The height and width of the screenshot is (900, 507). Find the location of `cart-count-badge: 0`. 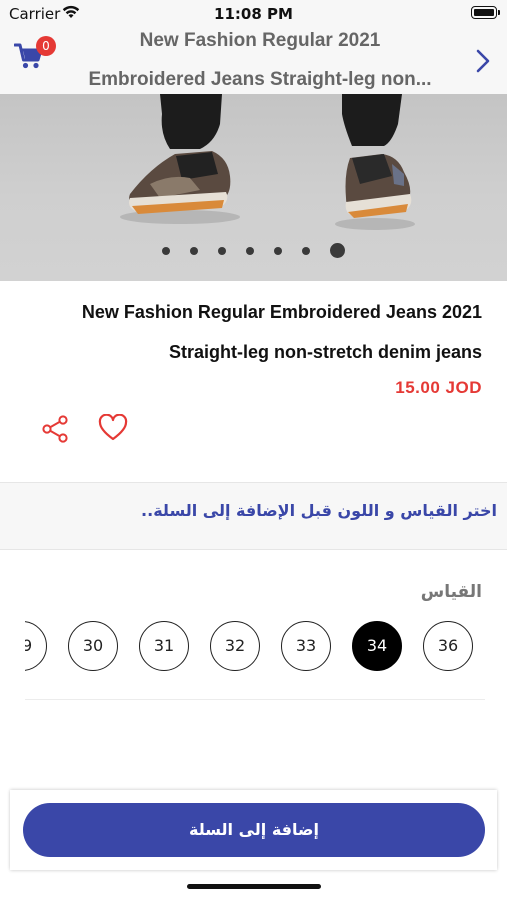

cart-count-badge: 0 is located at coordinates (46, 46).